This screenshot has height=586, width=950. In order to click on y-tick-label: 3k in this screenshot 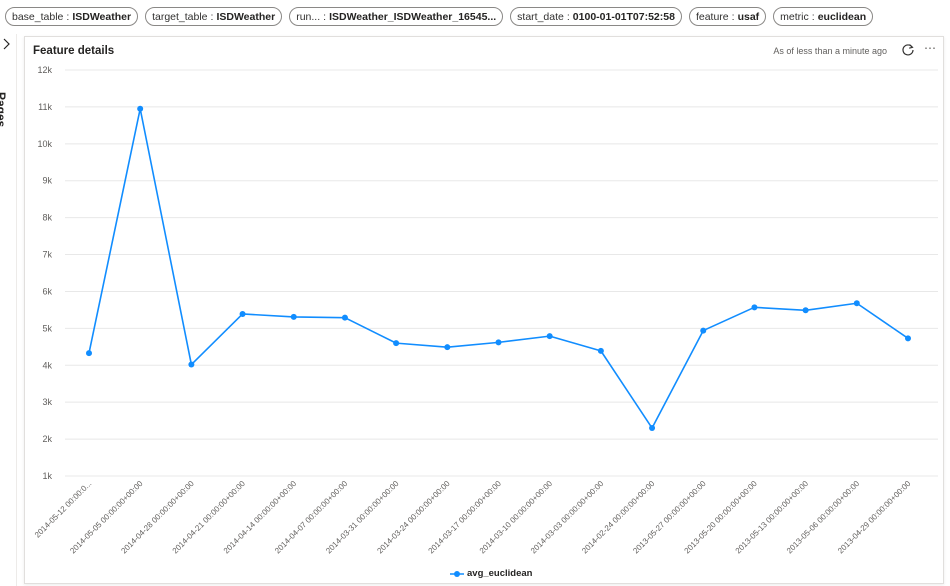, I will do `click(47, 402)`.